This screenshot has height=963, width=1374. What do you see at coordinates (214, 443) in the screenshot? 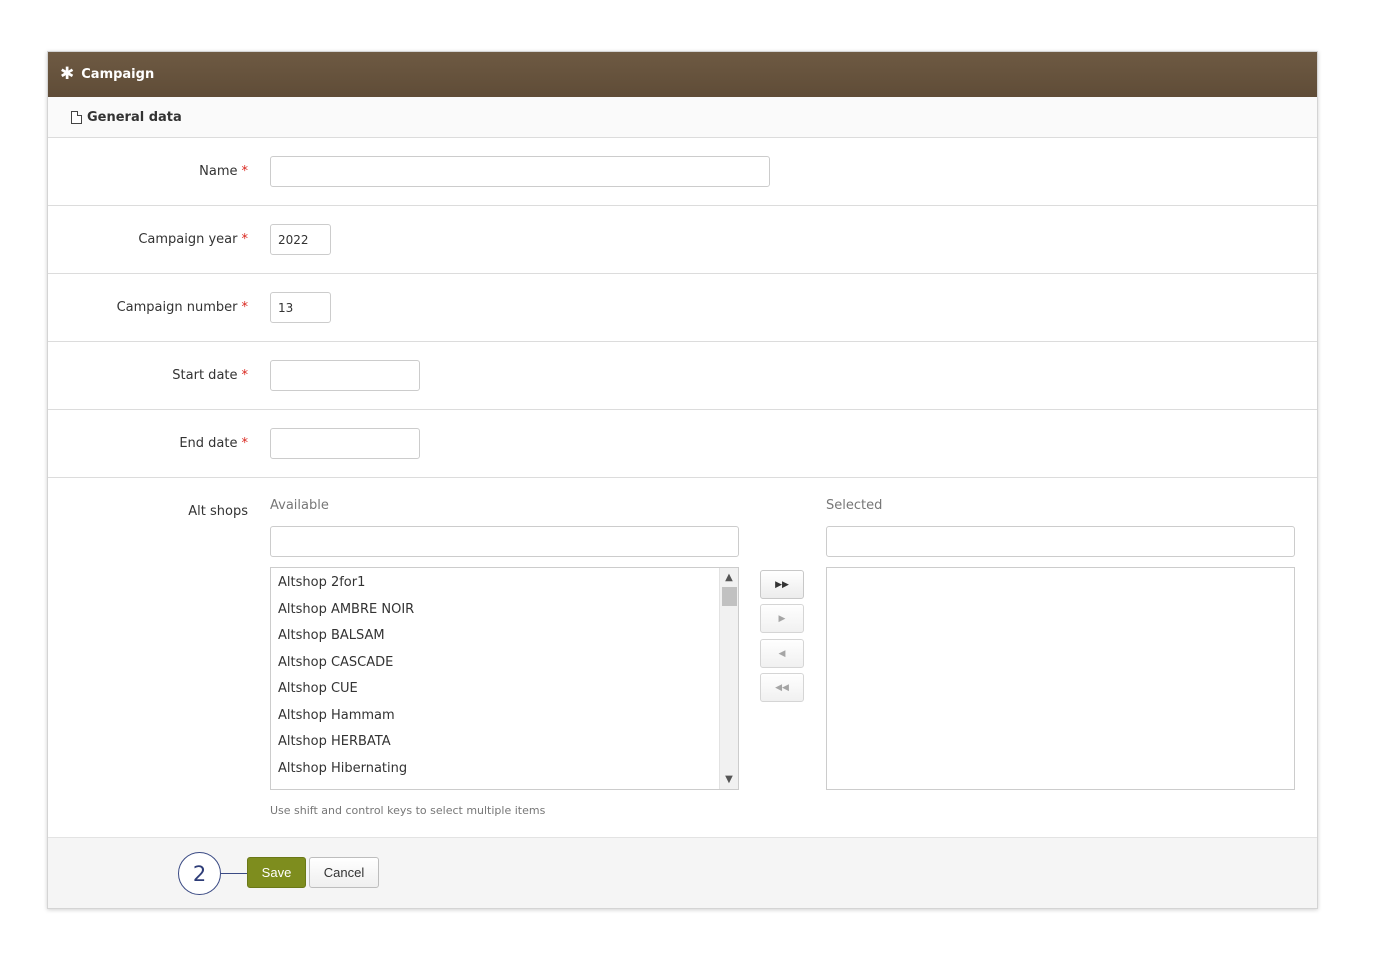
I see `end-date-label: End date *` at bounding box center [214, 443].